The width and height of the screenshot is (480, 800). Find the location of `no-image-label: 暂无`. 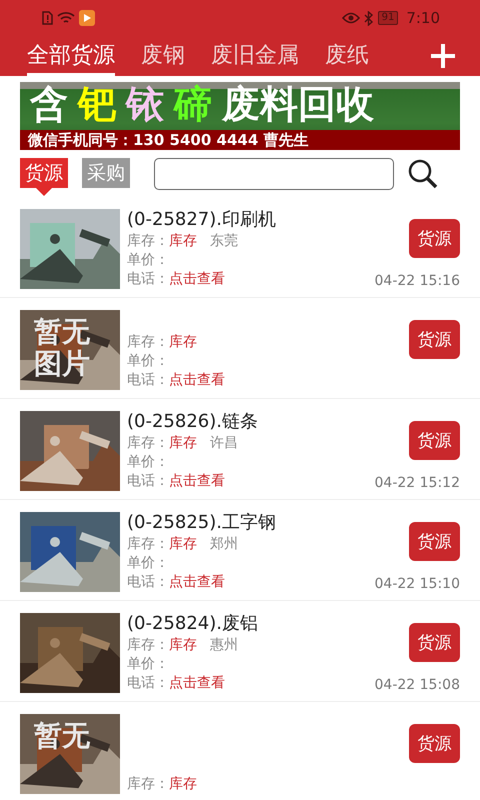

no-image-label: 暂无 is located at coordinates (62, 736).